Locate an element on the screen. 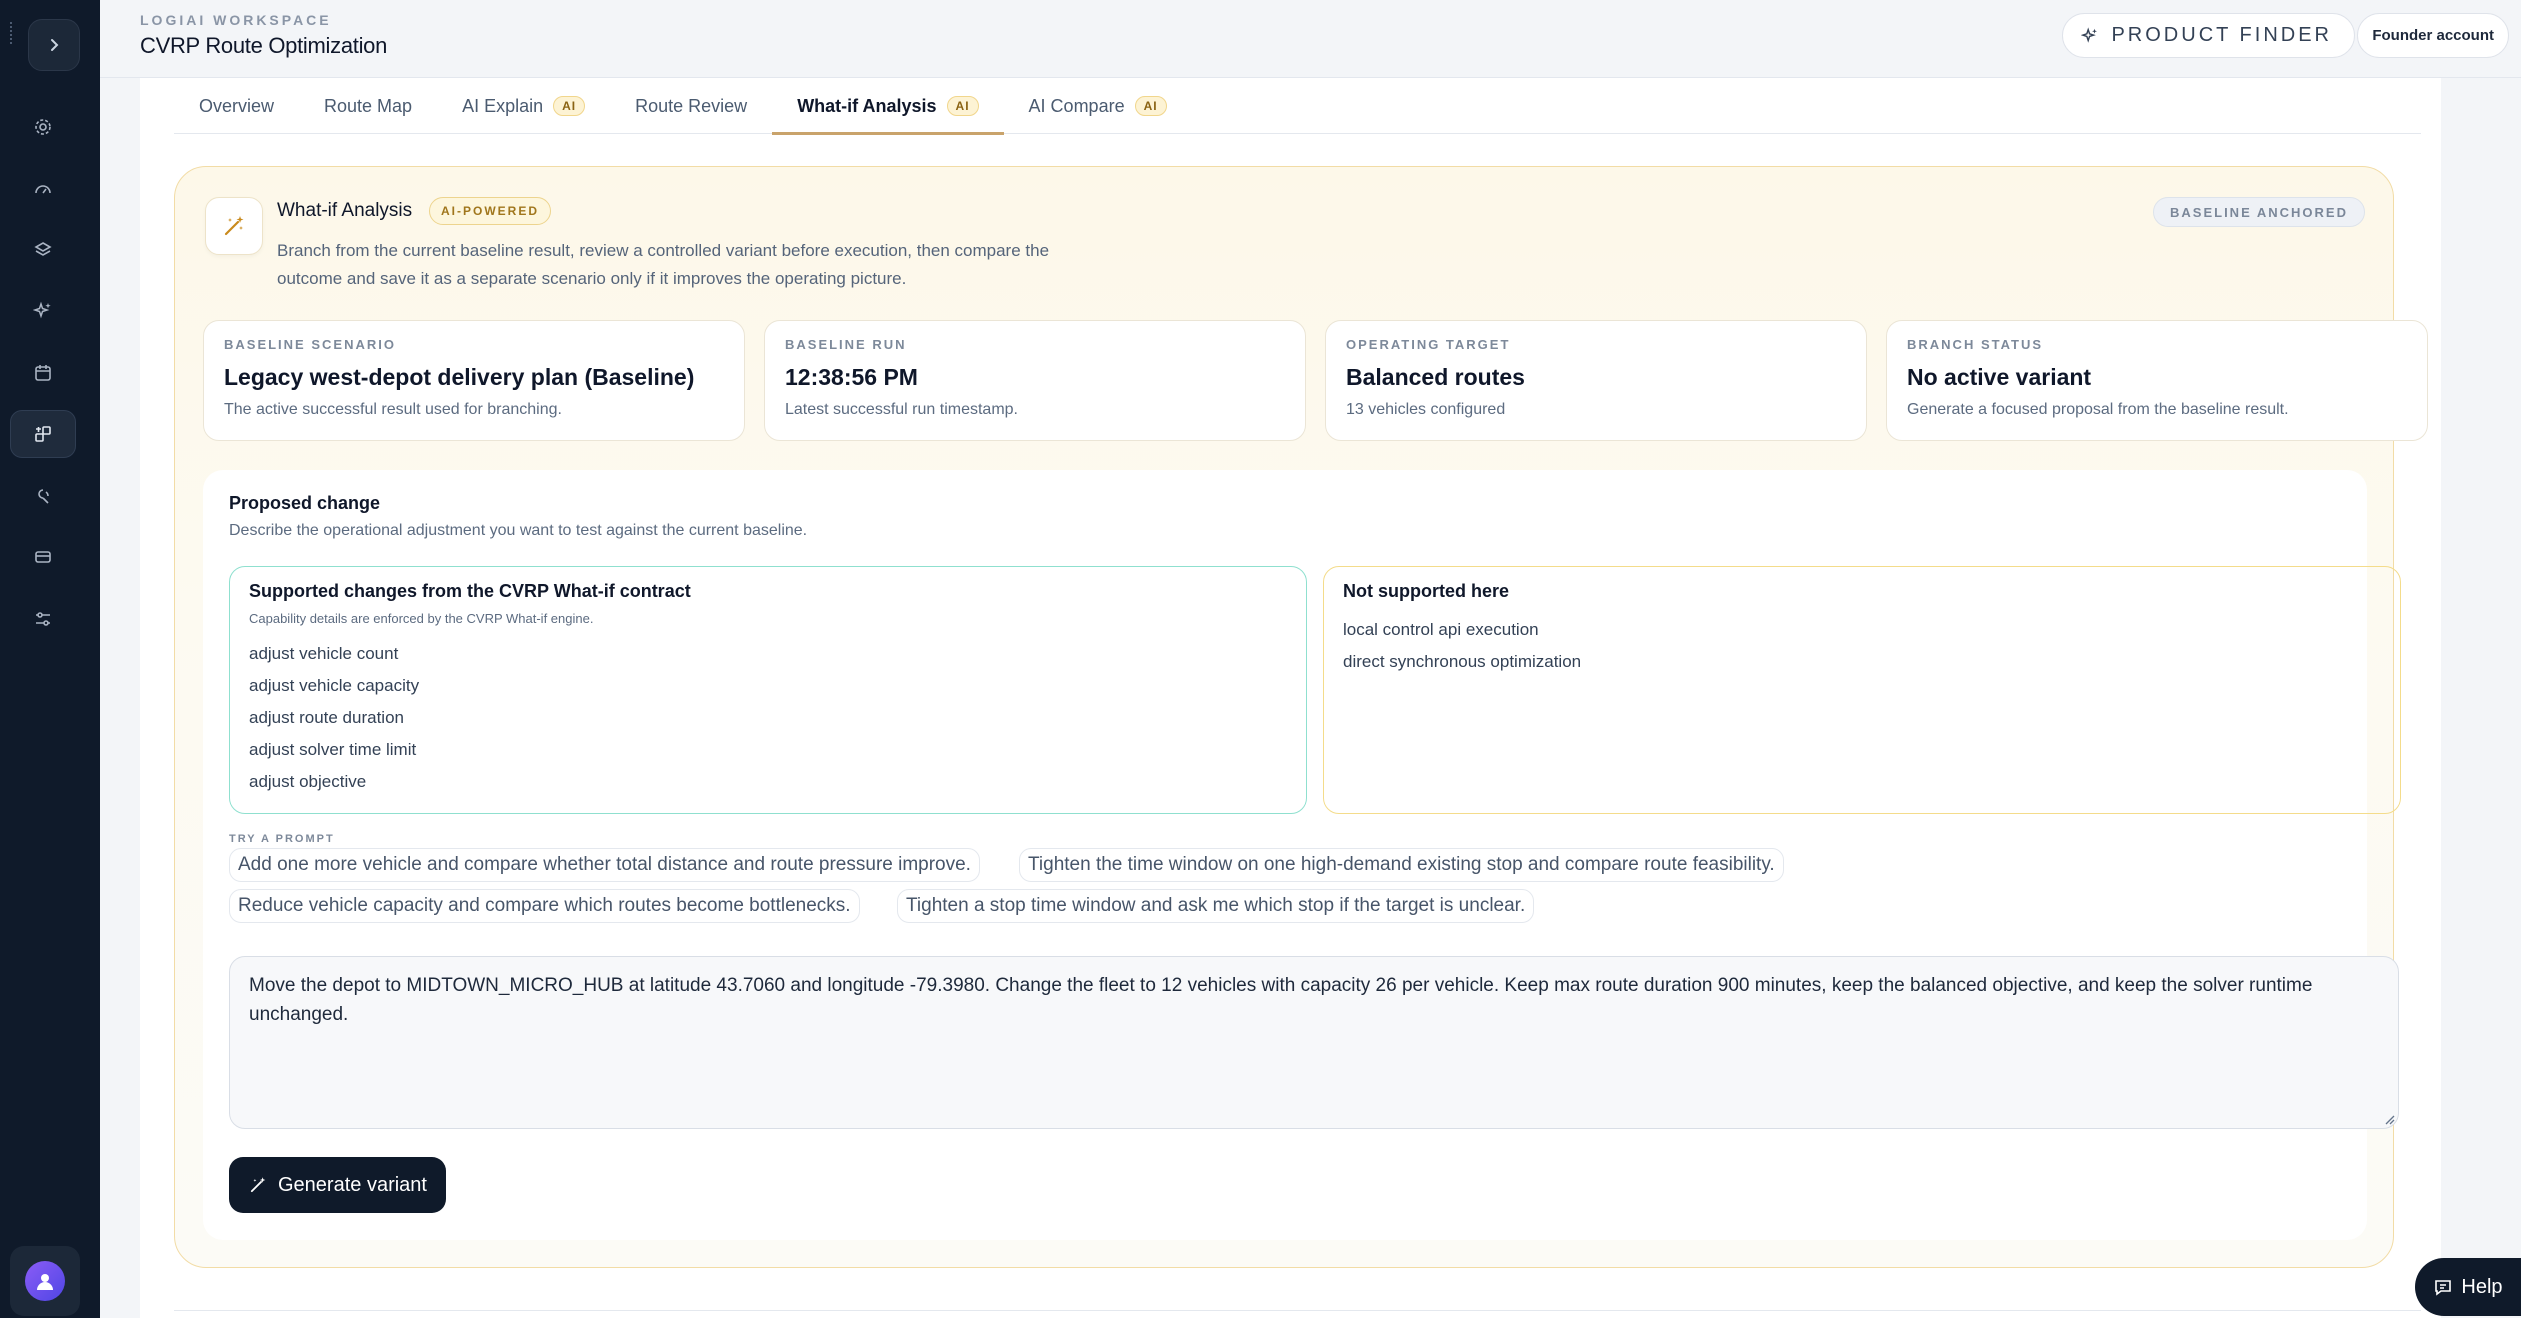  workspace-label: LOGIAI WORKSPACE is located at coordinates (236, 20).